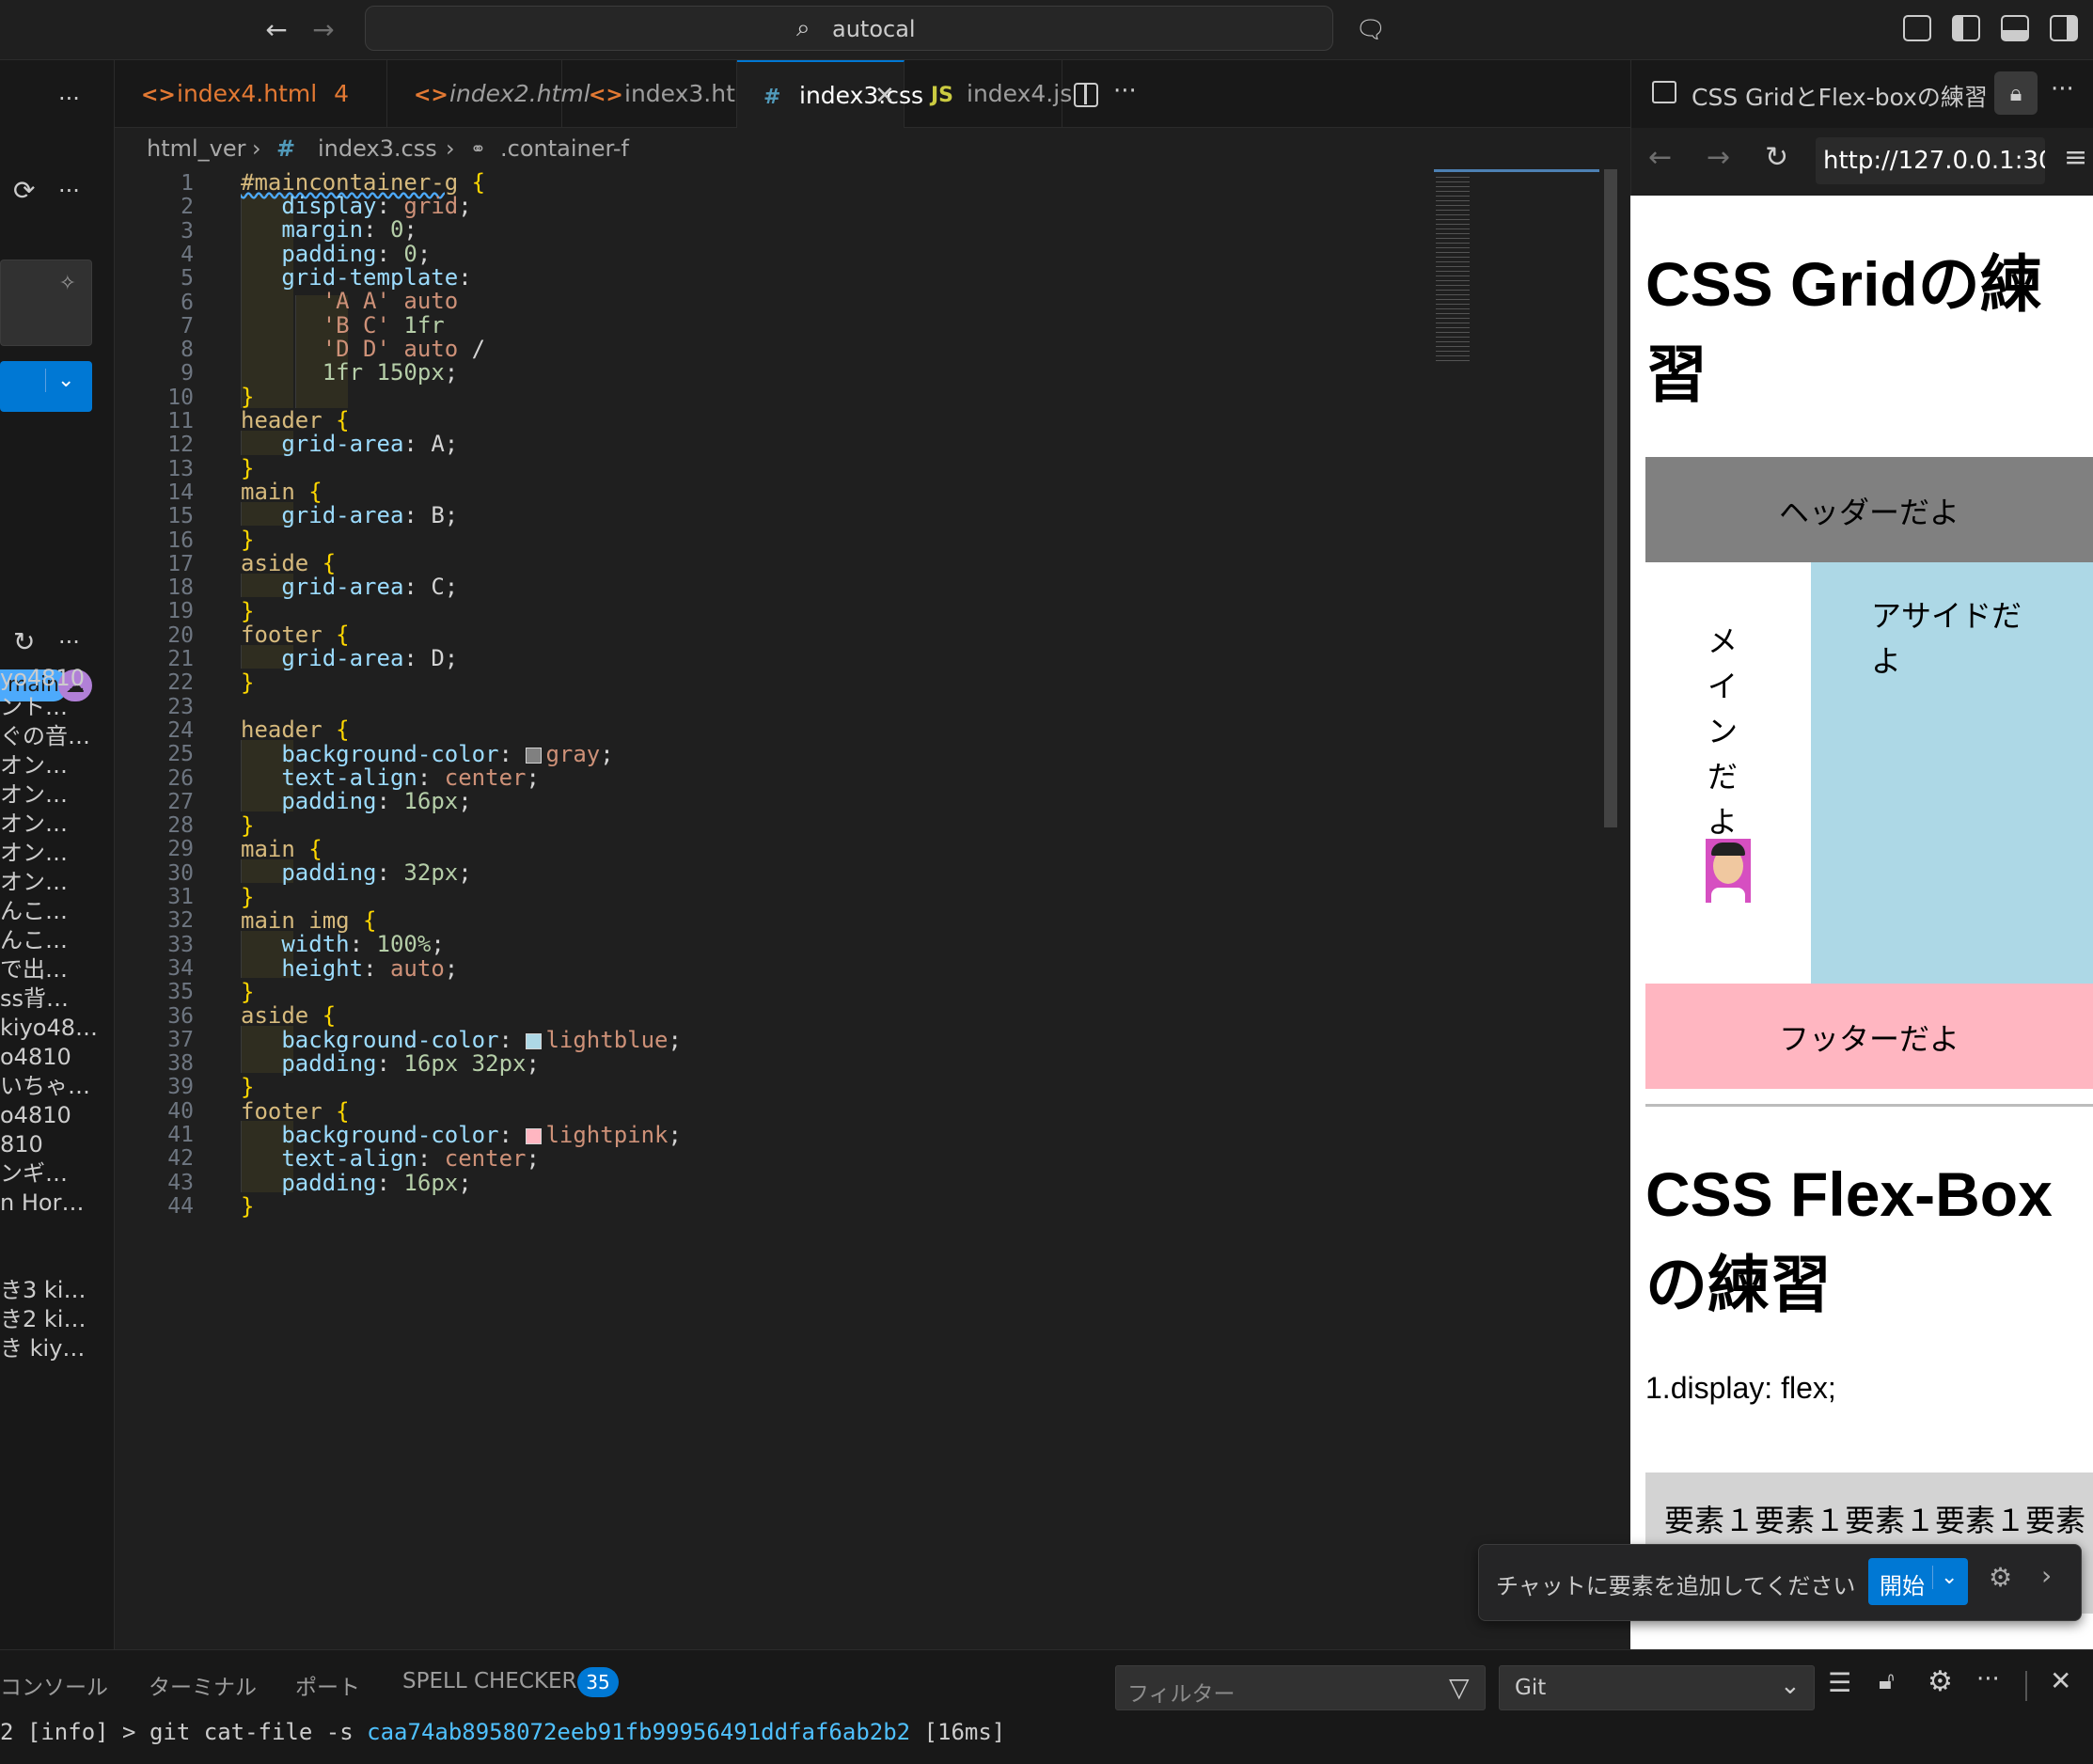  Describe the element at coordinates (329, 230) in the screenshot. I see `code-line-3: margin: 0;` at that location.